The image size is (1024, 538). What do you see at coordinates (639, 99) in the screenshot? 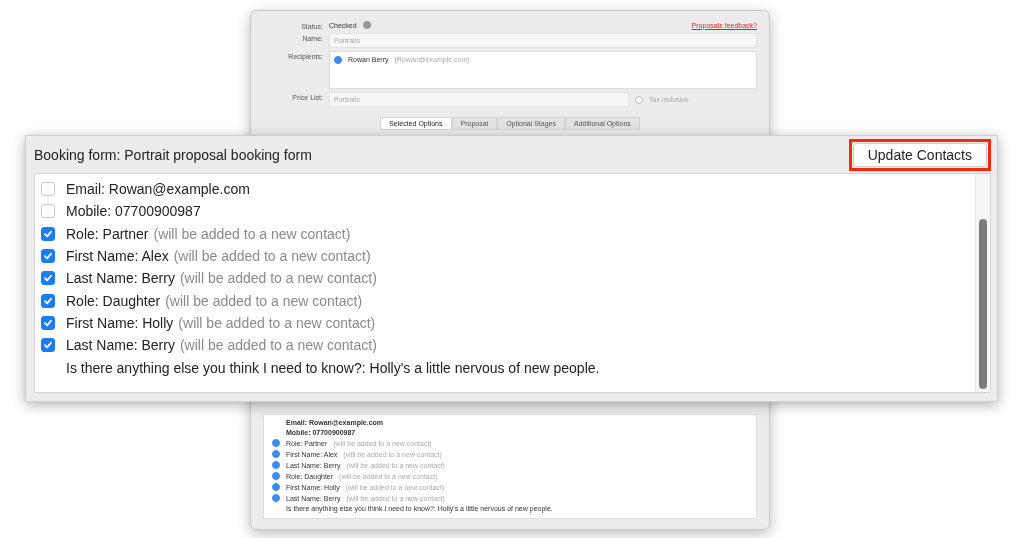
I see `tax-checkbox` at bounding box center [639, 99].